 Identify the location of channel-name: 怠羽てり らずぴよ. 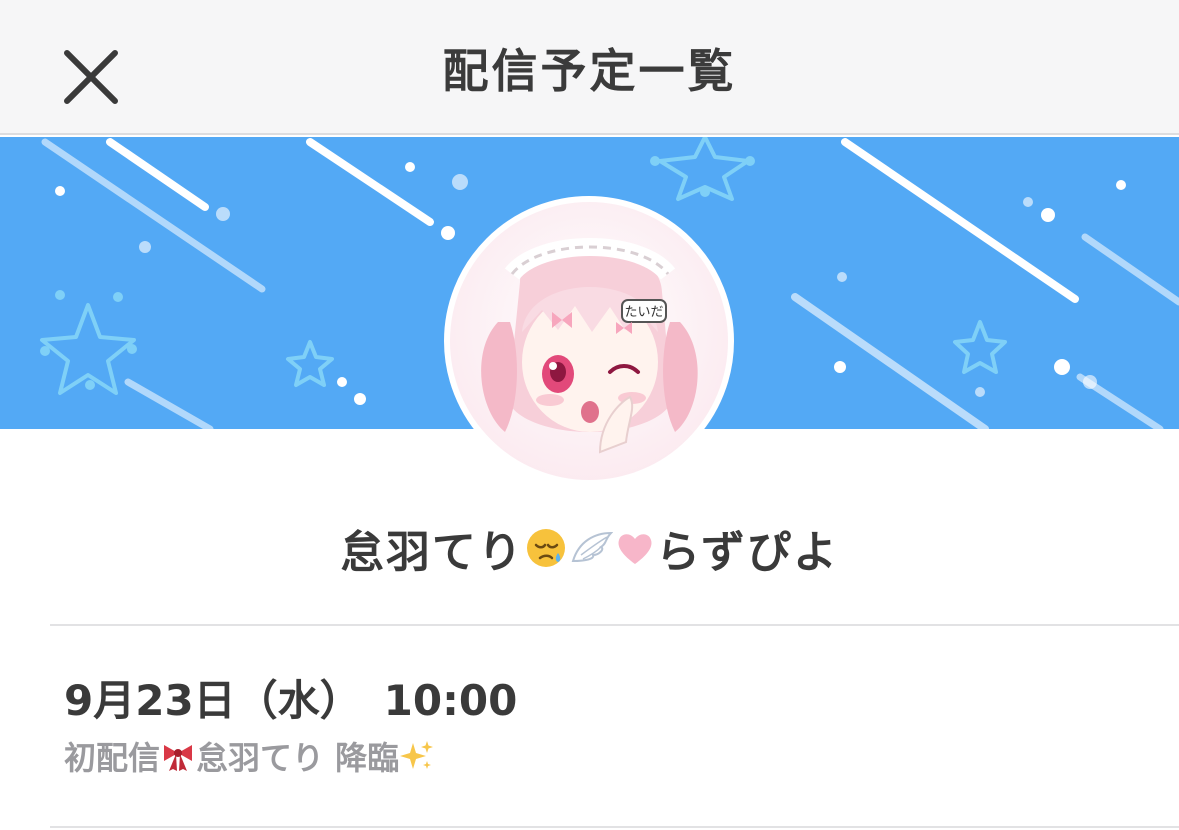
(589, 548).